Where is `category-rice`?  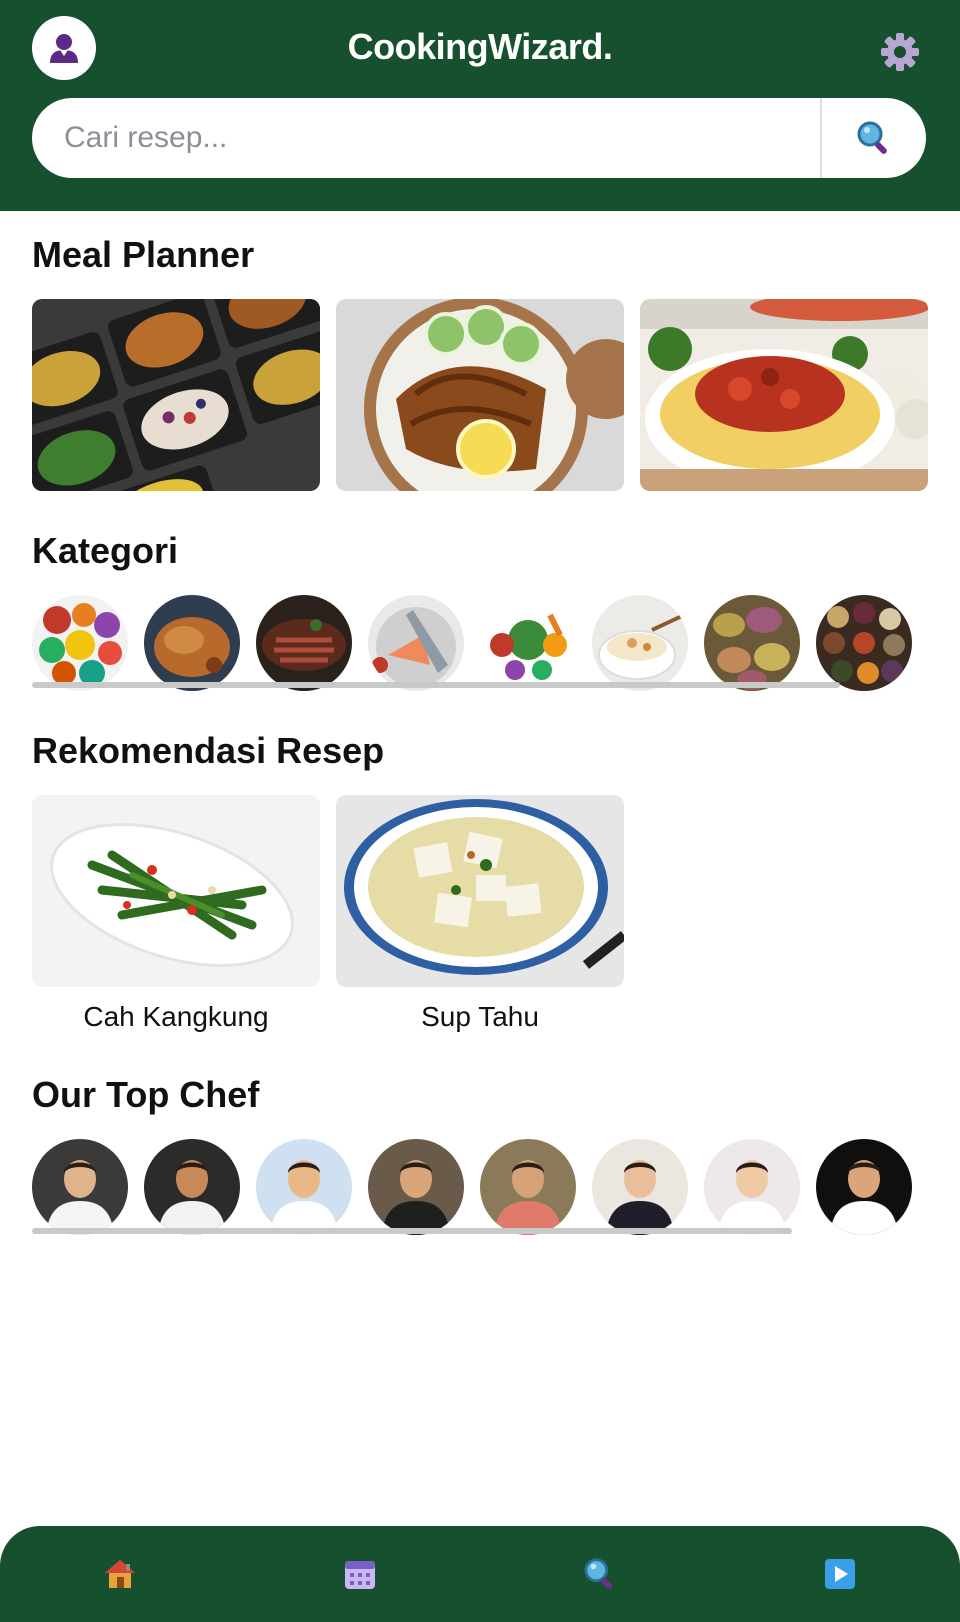
category-rice is located at coordinates (640, 643).